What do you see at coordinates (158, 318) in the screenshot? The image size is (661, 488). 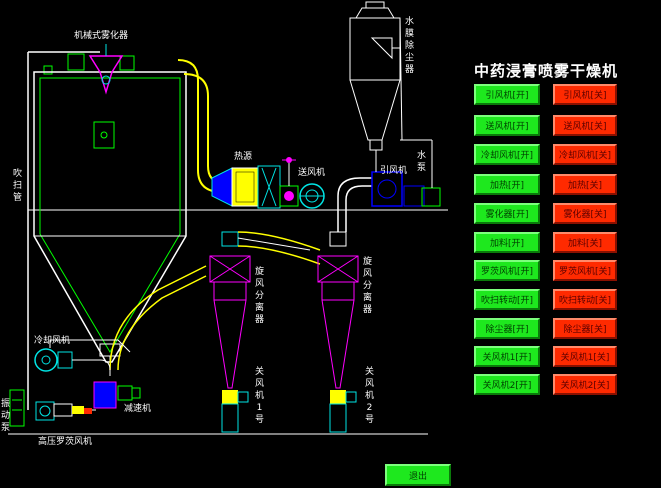 I see `product-duct-to-cyclone1` at bounding box center [158, 318].